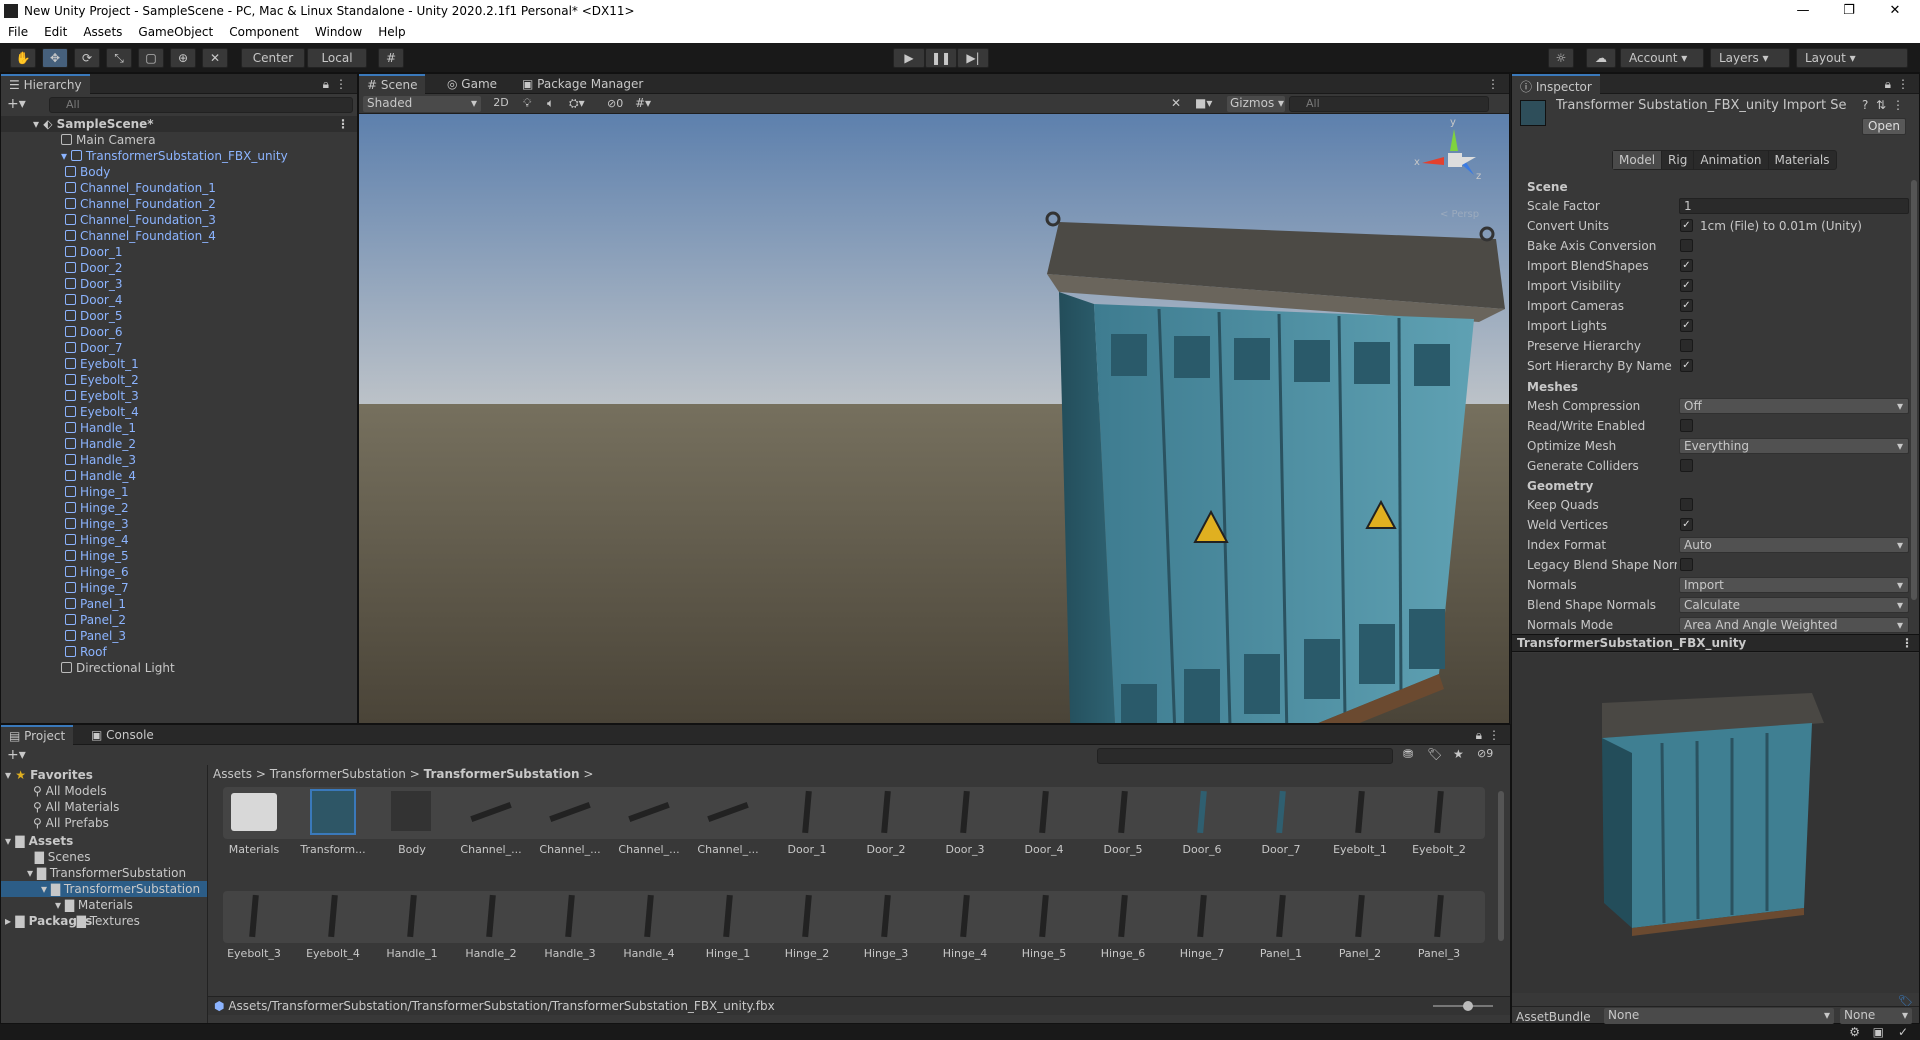  I want to click on hierarchy-item: Hinge_1, so click(179, 492).